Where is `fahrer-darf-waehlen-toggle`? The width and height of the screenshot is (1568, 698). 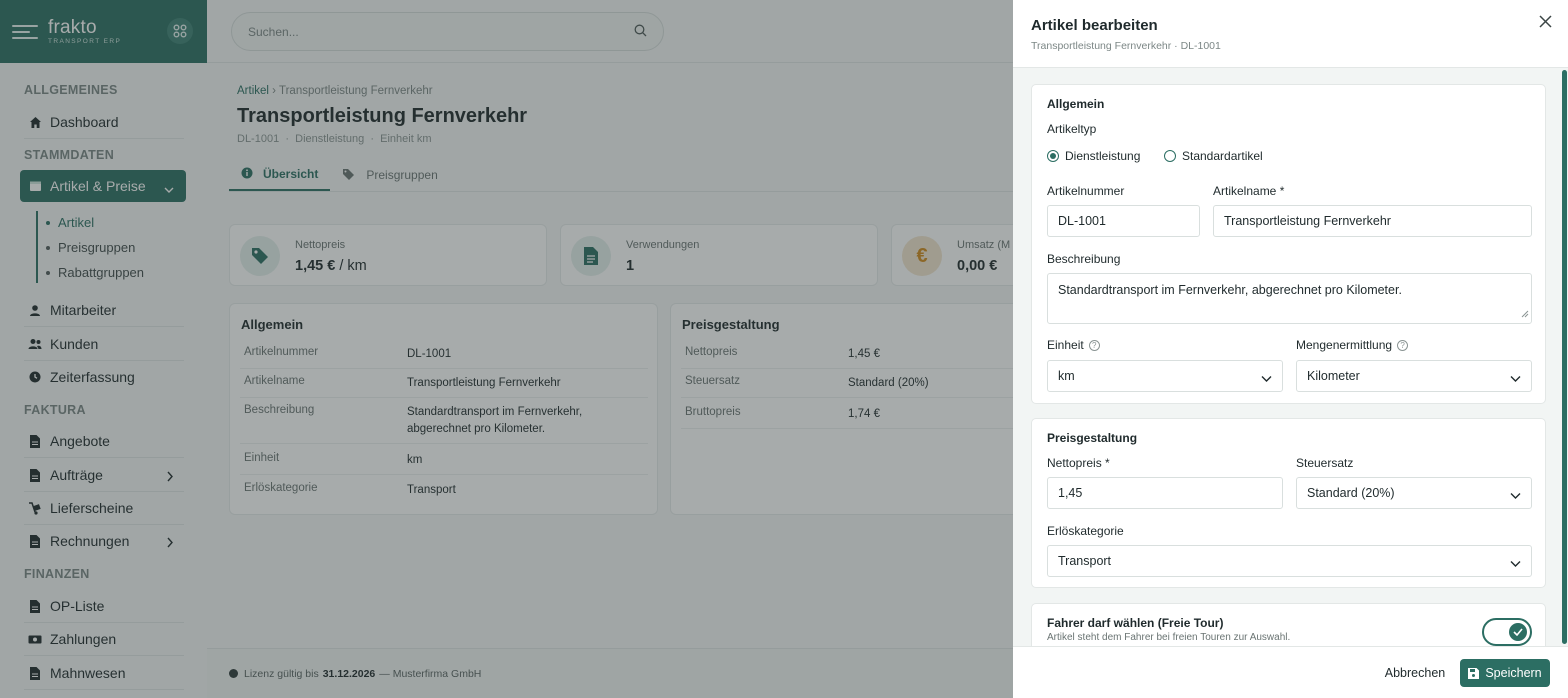
fahrer-darf-waehlen-toggle is located at coordinates (1507, 632).